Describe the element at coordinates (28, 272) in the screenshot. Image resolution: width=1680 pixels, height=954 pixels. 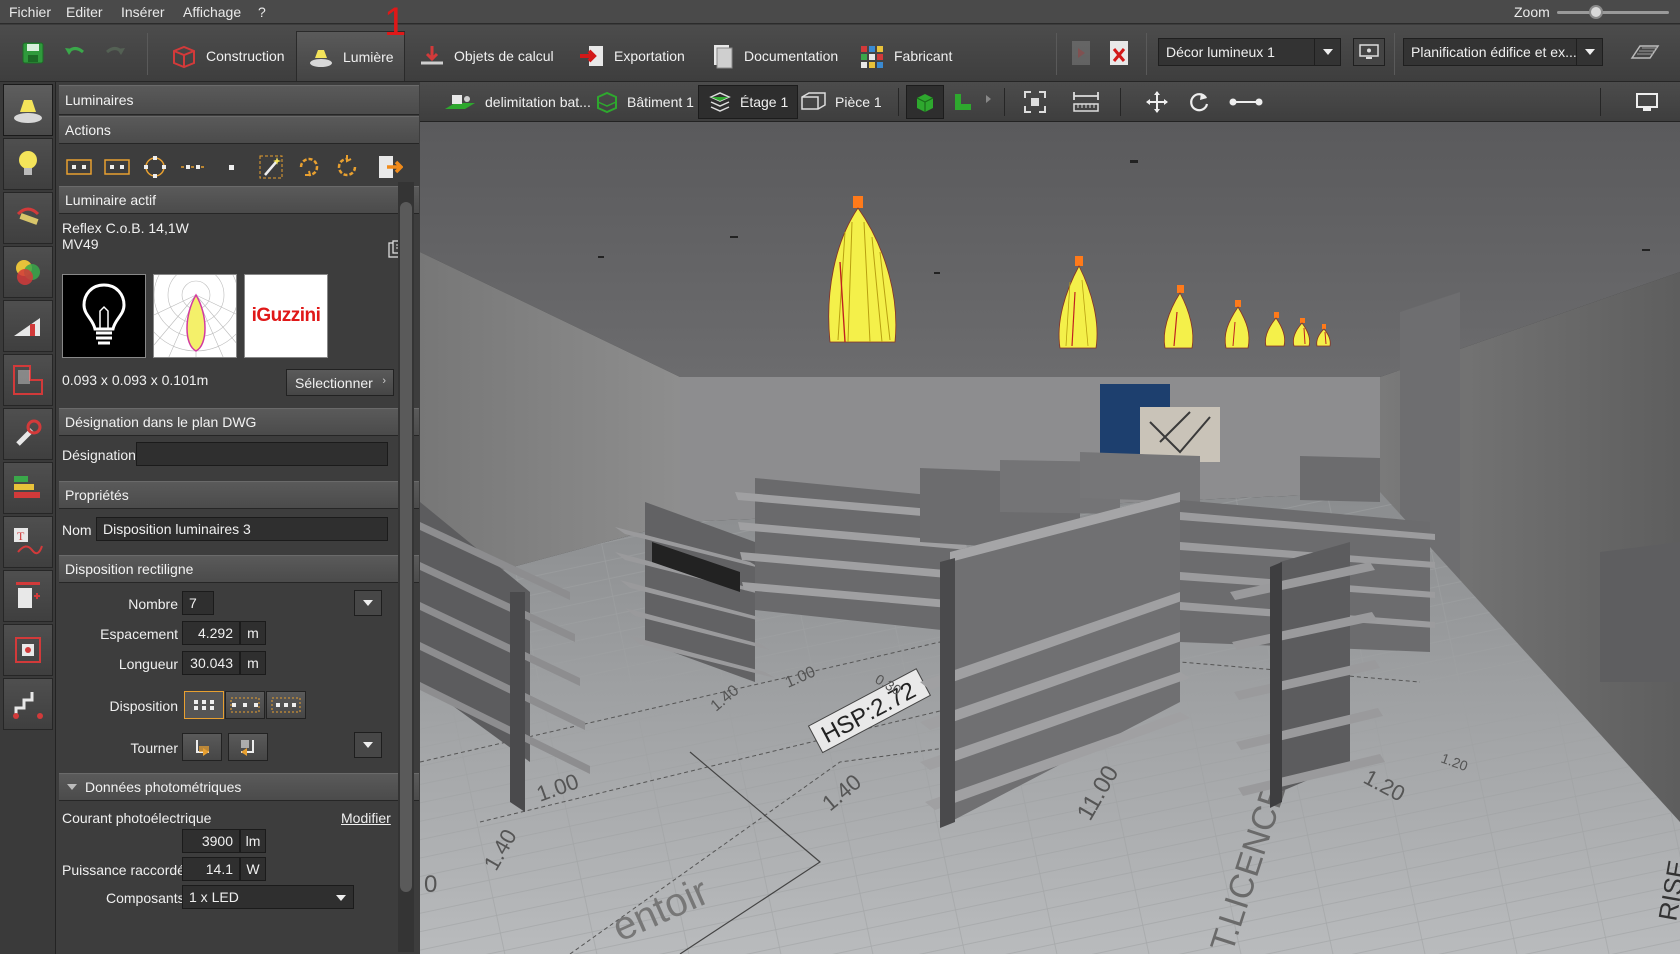
I see `color-tool-button` at that location.